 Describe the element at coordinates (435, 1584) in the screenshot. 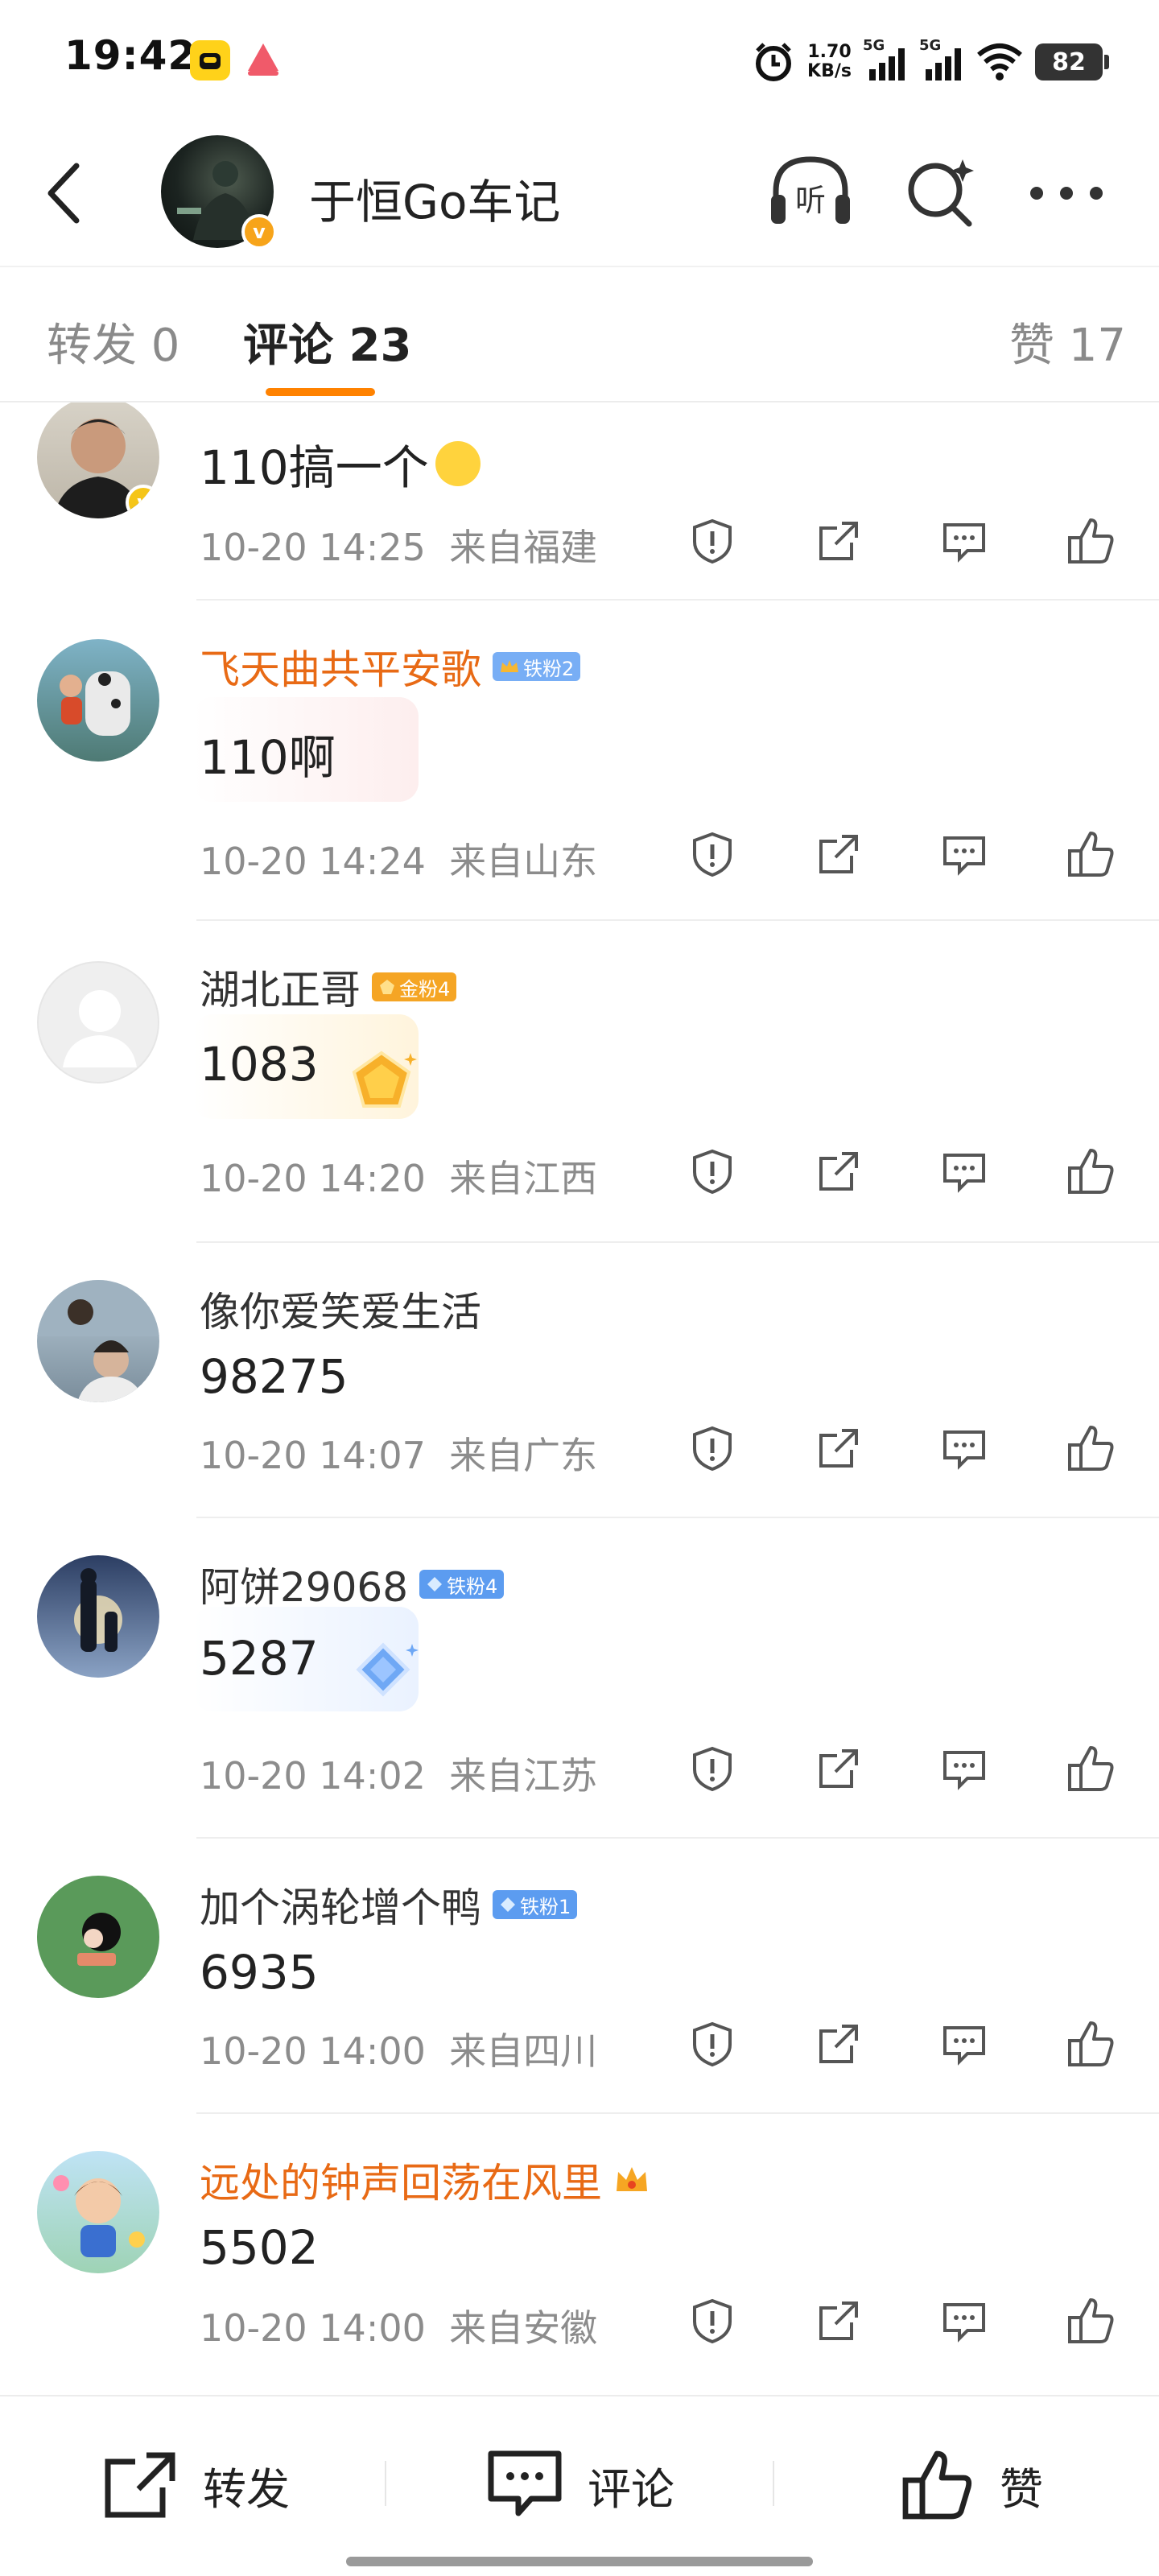

I see `diamond-icon` at that location.